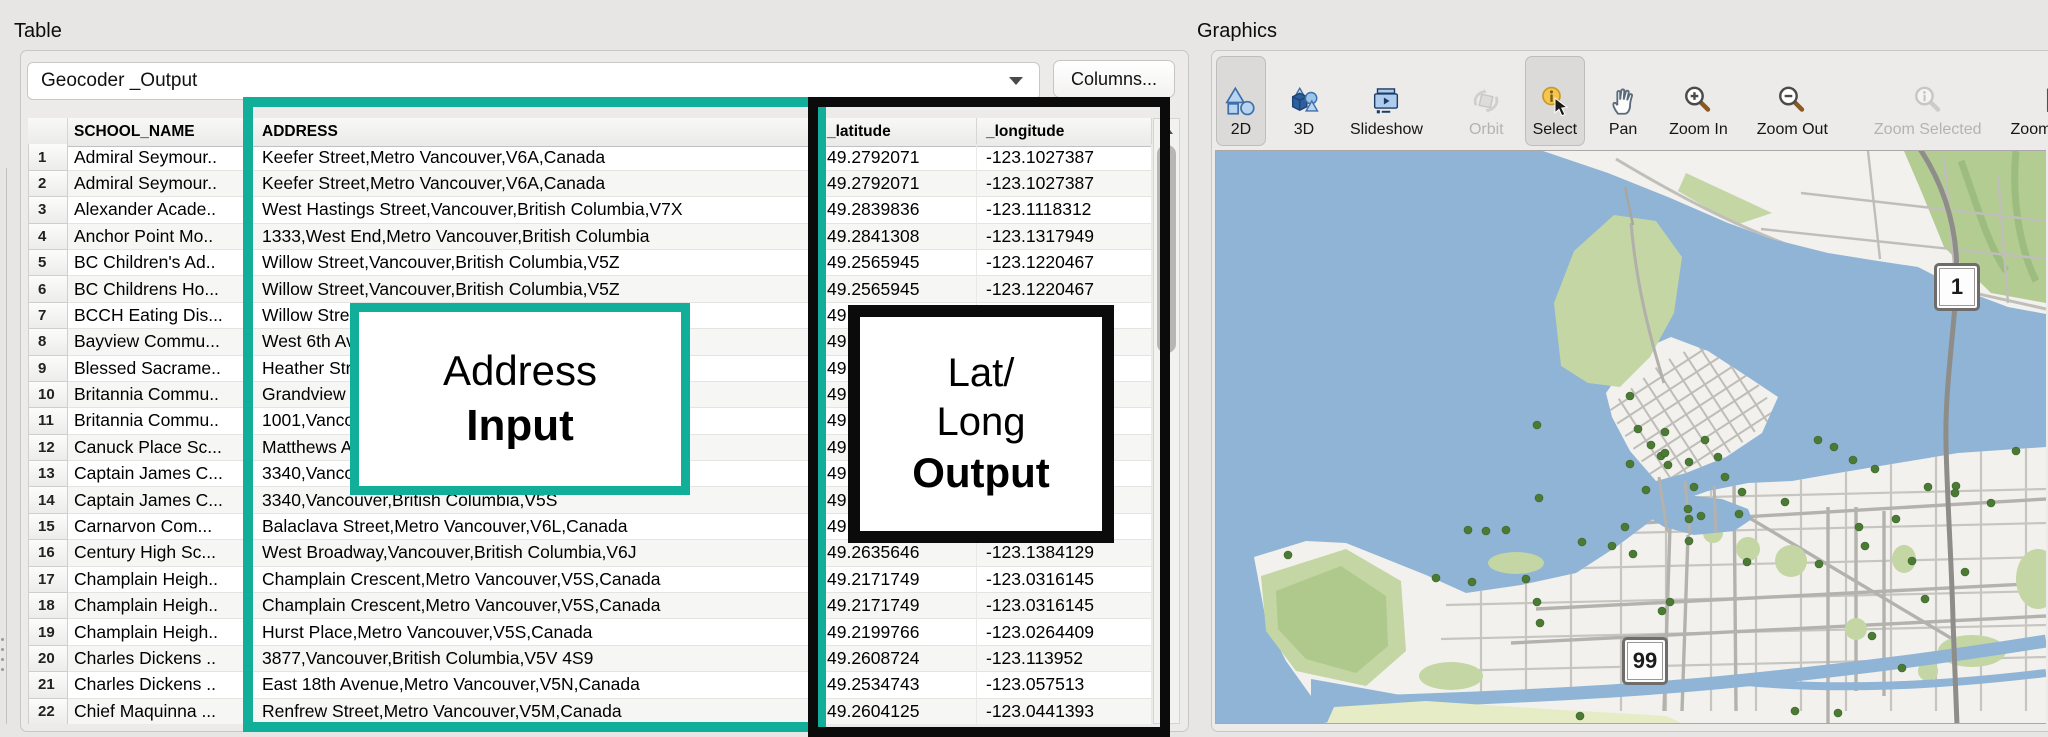 The width and height of the screenshot is (2048, 737). I want to click on longitude-cell: -123.0264409, so click(1064, 632).